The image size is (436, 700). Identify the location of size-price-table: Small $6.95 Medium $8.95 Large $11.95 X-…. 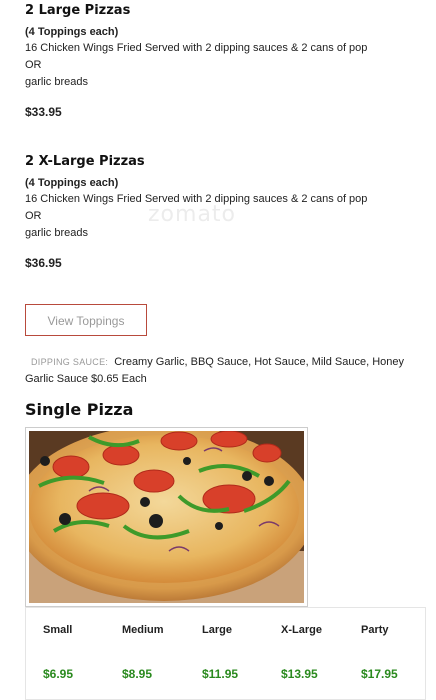
(225, 653).